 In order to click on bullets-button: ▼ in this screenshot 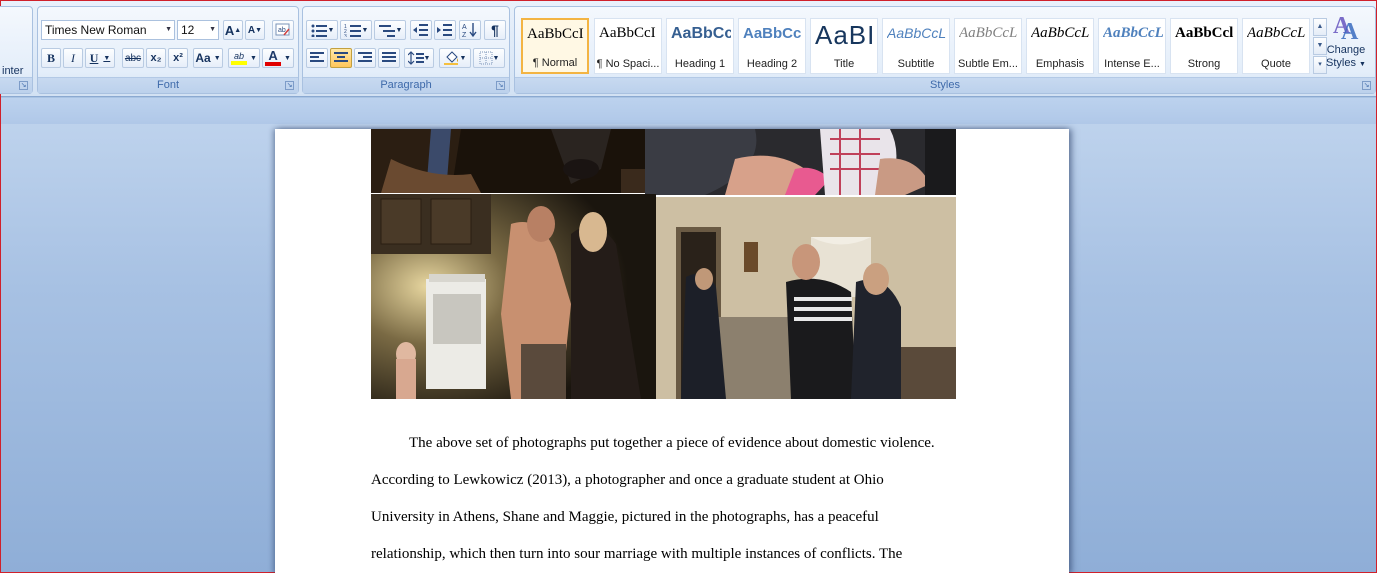, I will do `click(322, 30)`.